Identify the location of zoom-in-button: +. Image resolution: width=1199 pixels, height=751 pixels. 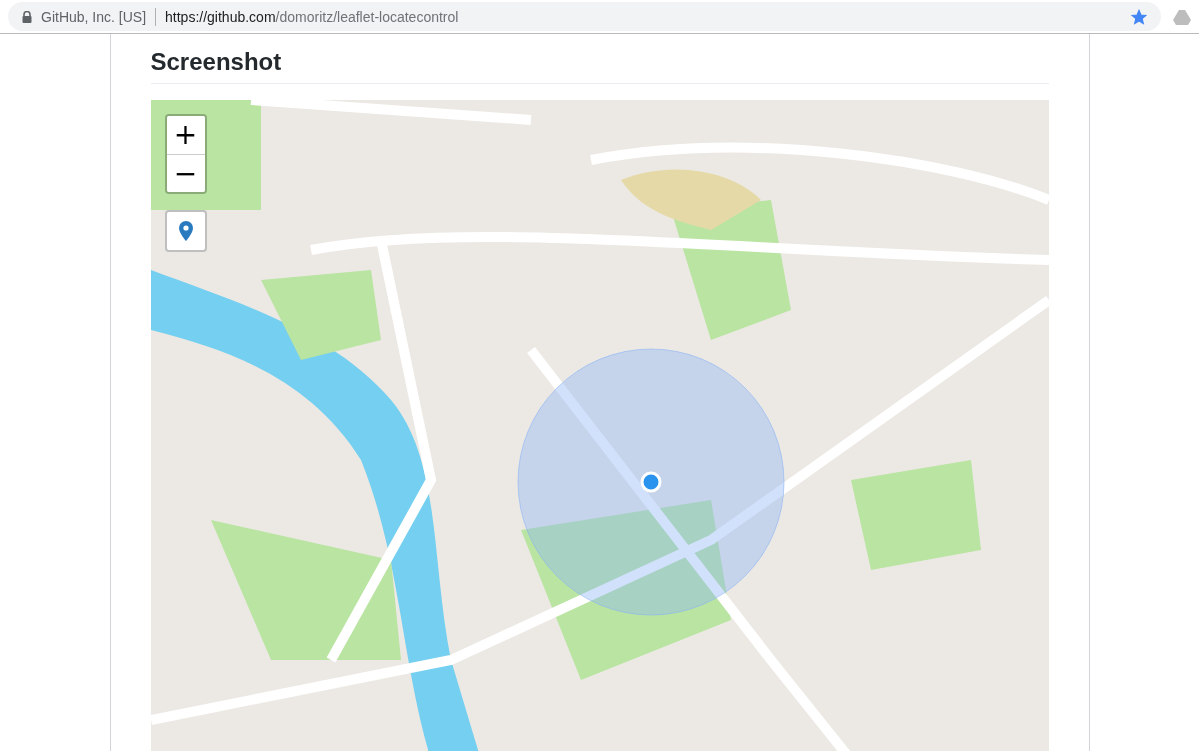
(185, 135).